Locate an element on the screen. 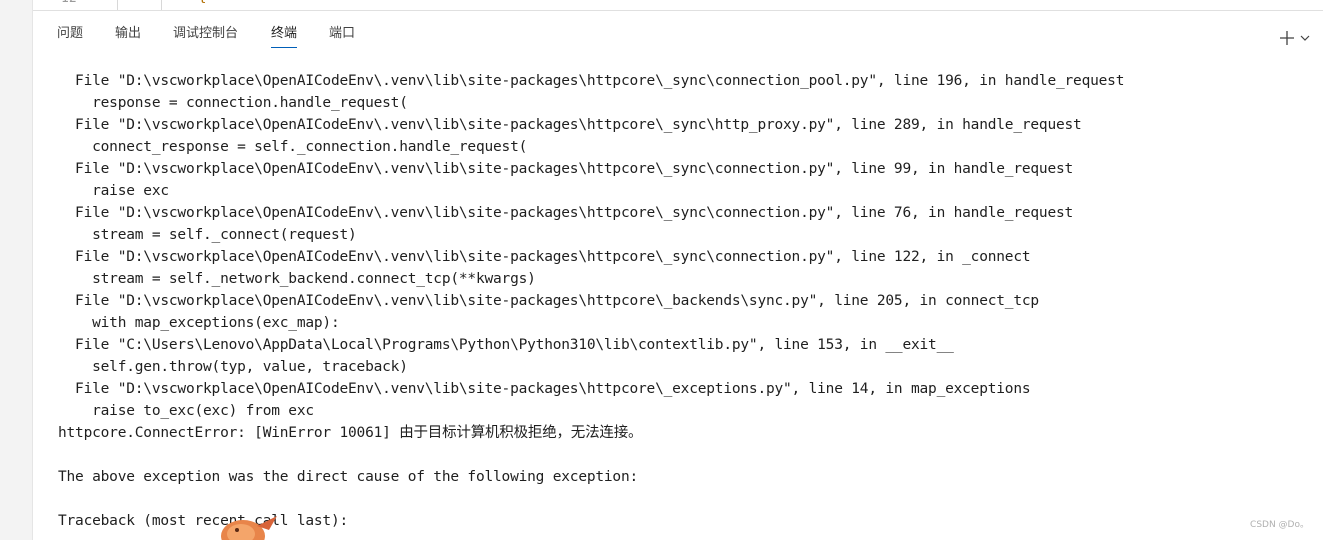 This screenshot has width=1323, height=540. sticker-image is located at coordinates (249, 528).